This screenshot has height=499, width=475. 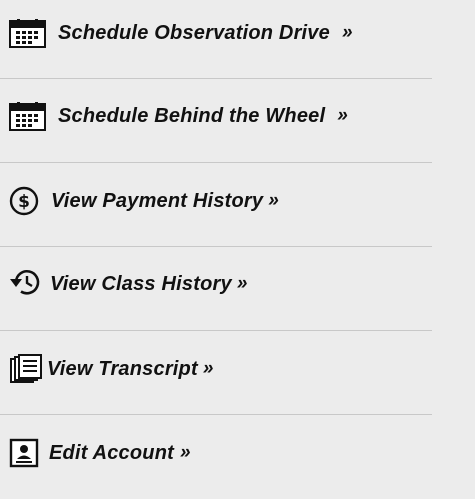 I want to click on edit-account-link: Edit Account », so click(x=237, y=453).